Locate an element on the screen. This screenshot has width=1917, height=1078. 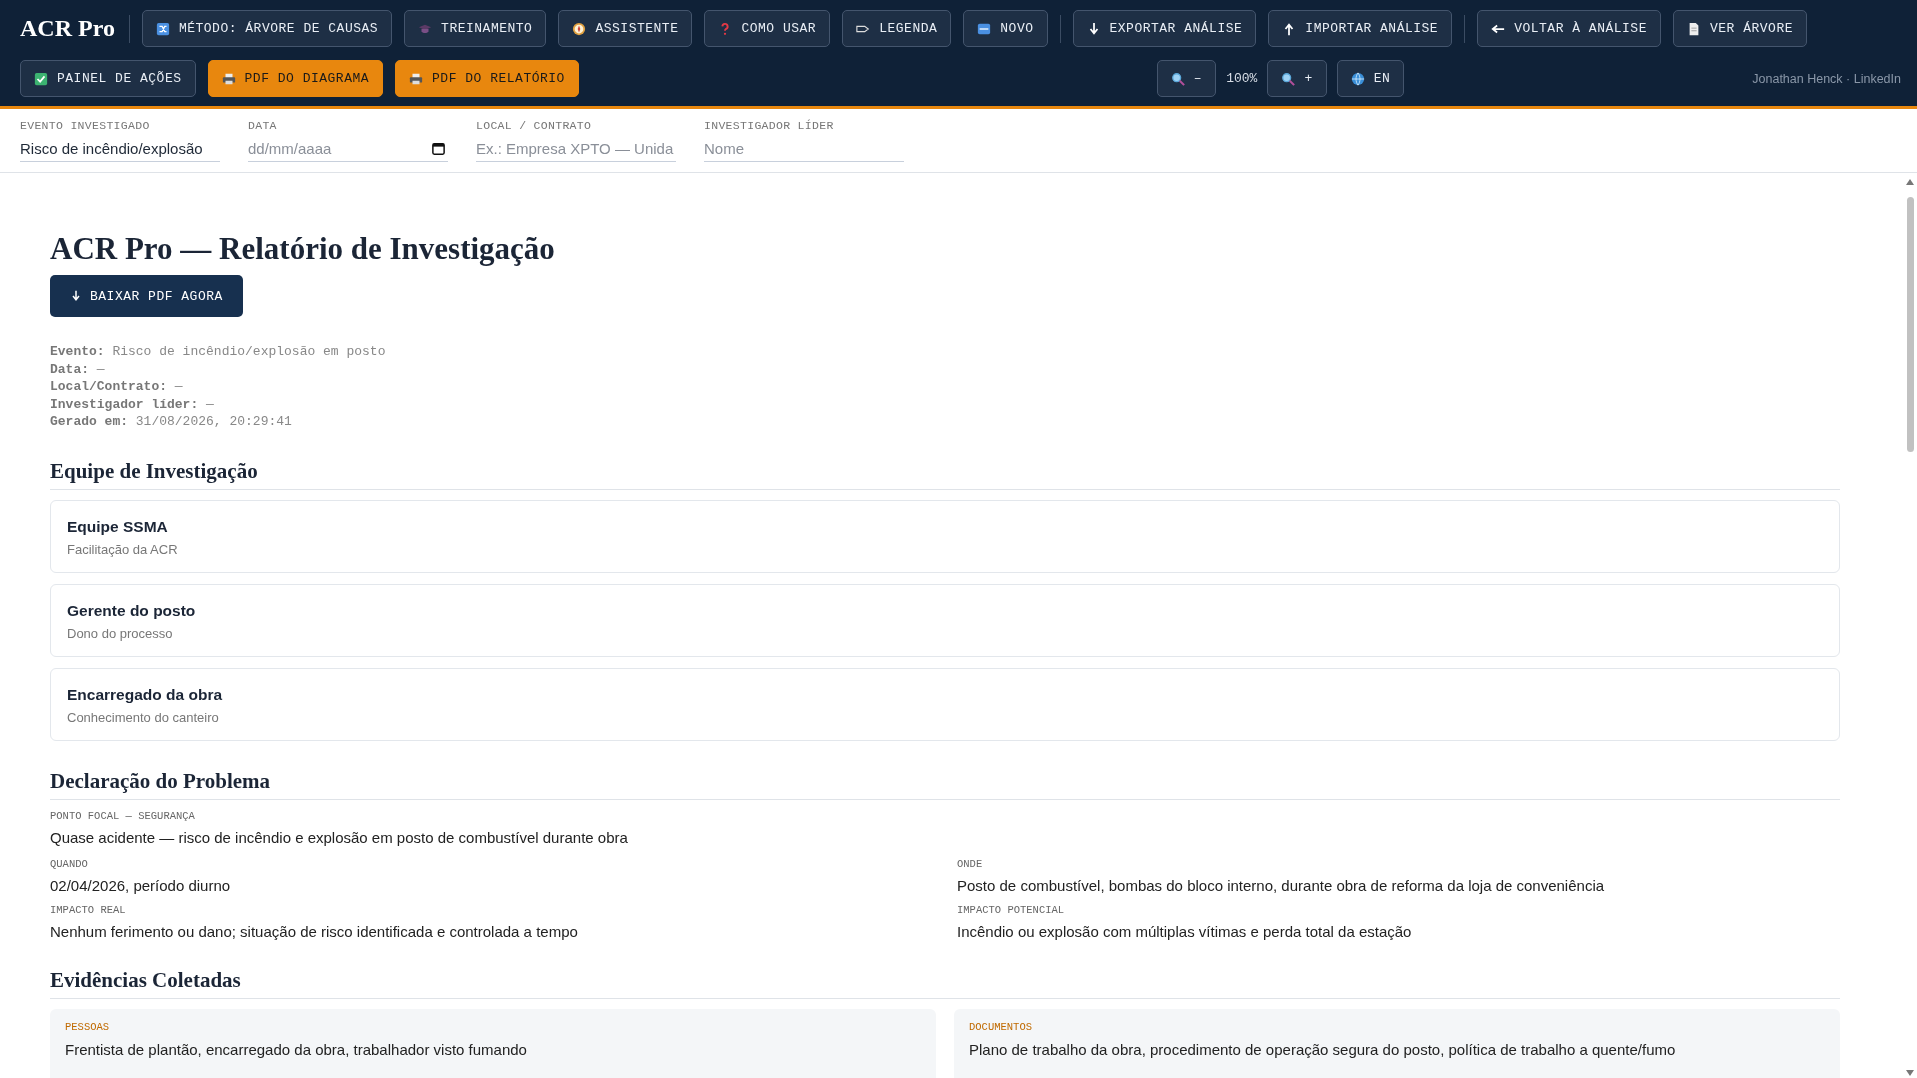
item-label: IMPACTO POTENCIAL is located at coordinates (1011, 909).